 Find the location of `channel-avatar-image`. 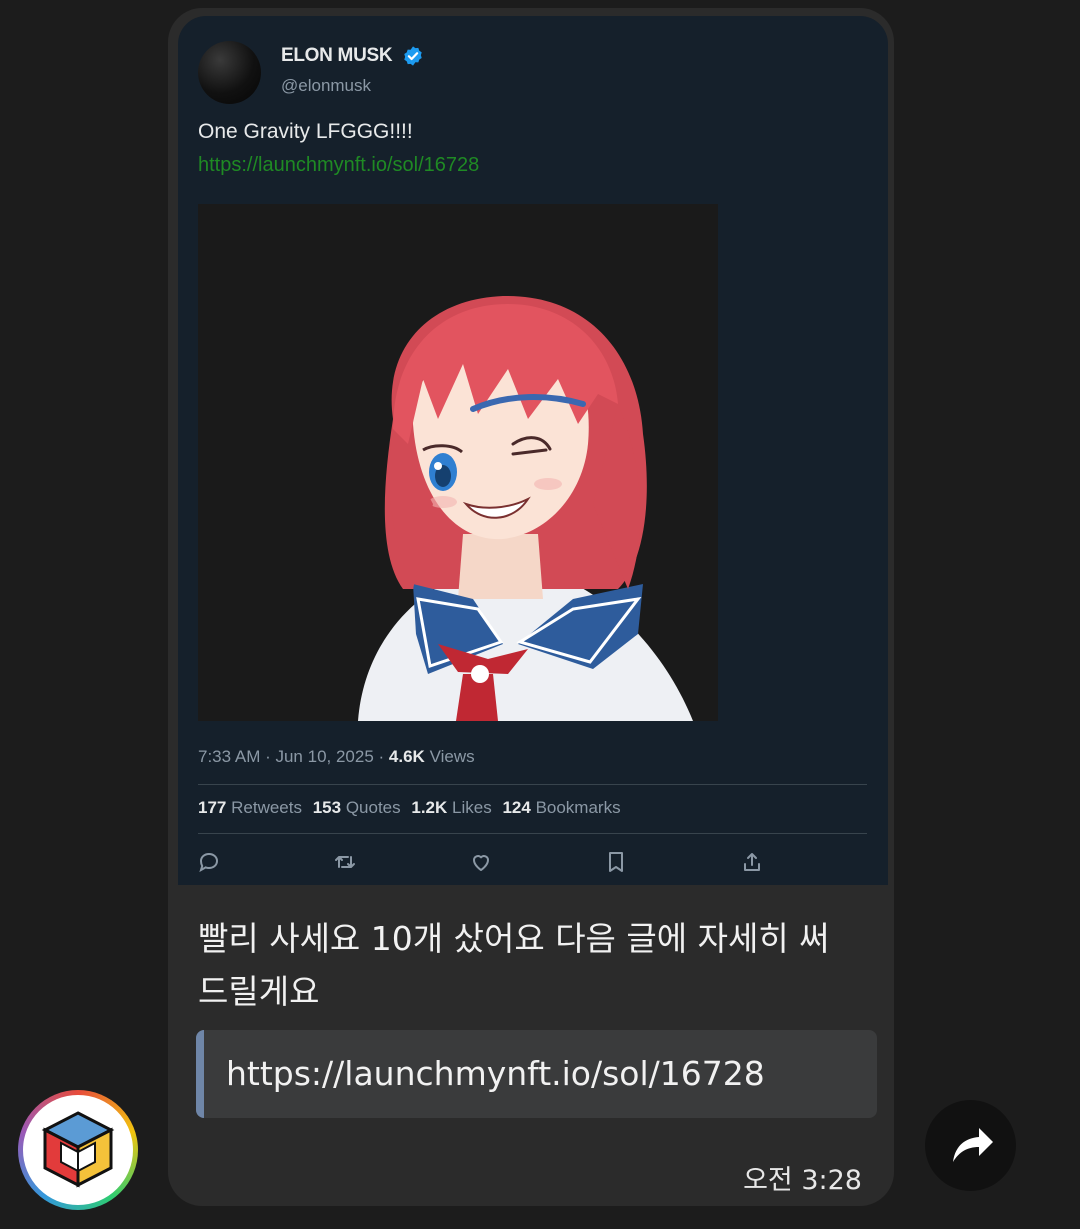

channel-avatar-image is located at coordinates (78, 1150).